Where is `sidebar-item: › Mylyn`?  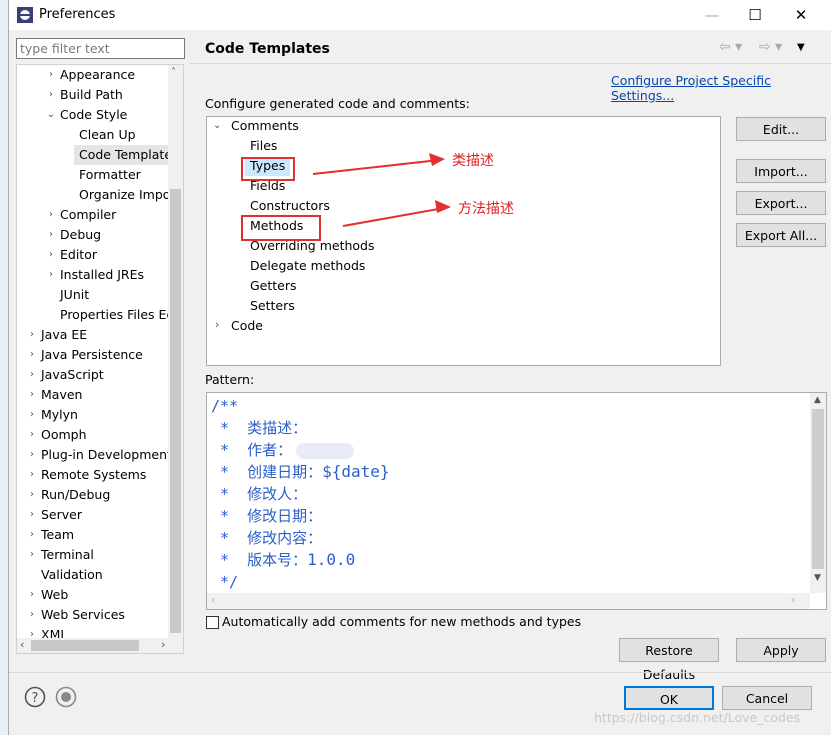
sidebar-item: › Mylyn is located at coordinates (92, 415).